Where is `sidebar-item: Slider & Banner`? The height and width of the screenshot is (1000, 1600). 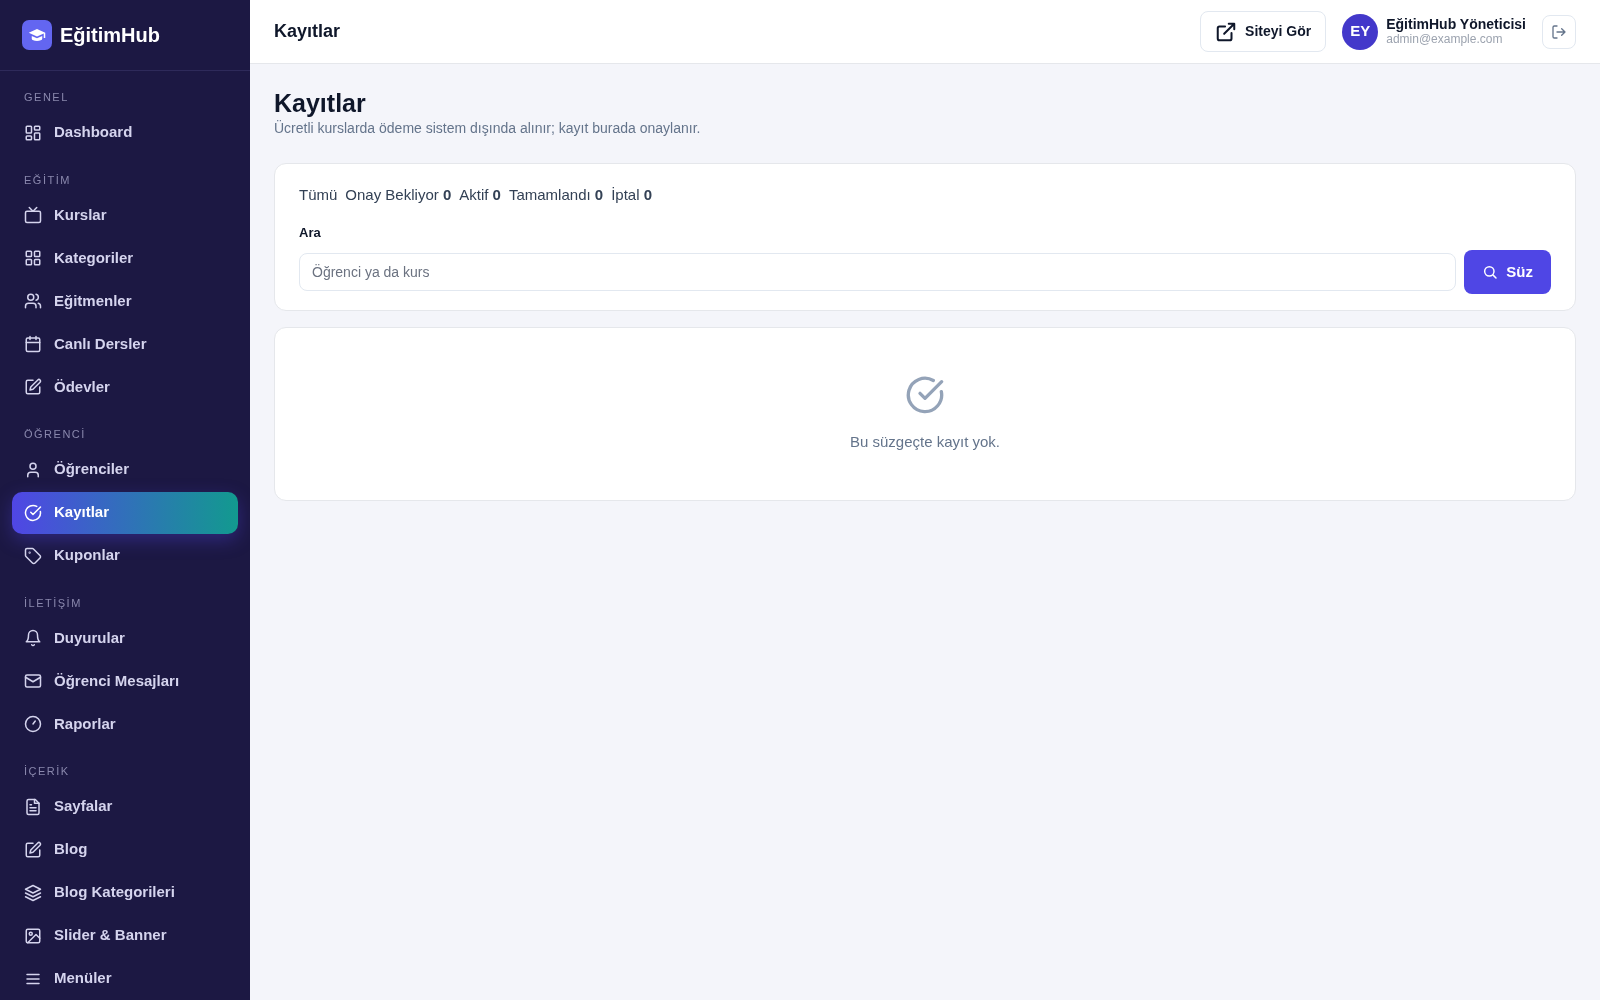 sidebar-item: Slider & Banner is located at coordinates (125, 935).